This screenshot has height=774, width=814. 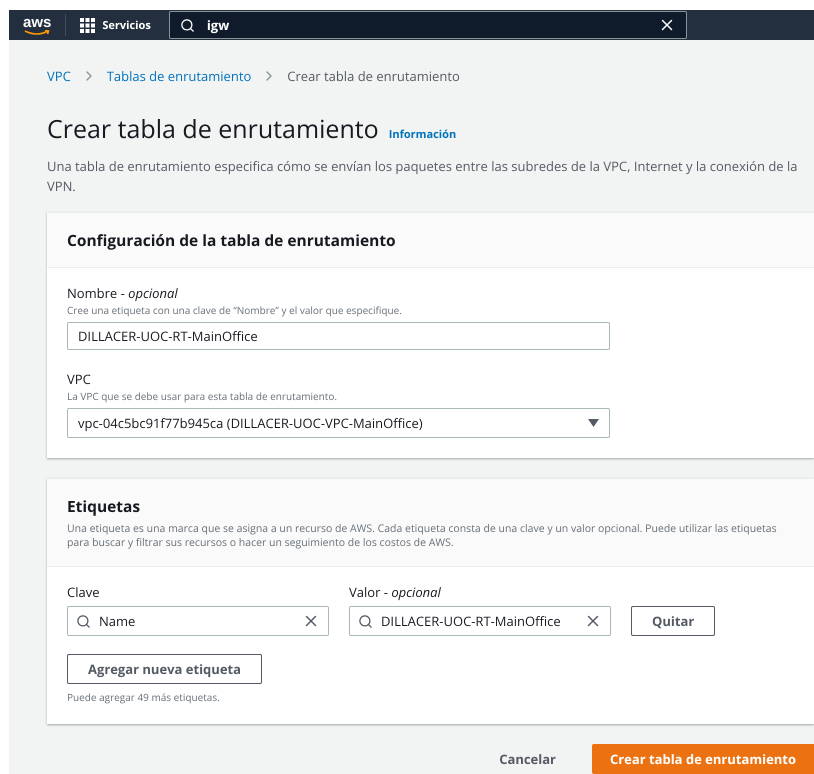 I want to click on cancel-button: Cancelar, so click(x=527, y=759).